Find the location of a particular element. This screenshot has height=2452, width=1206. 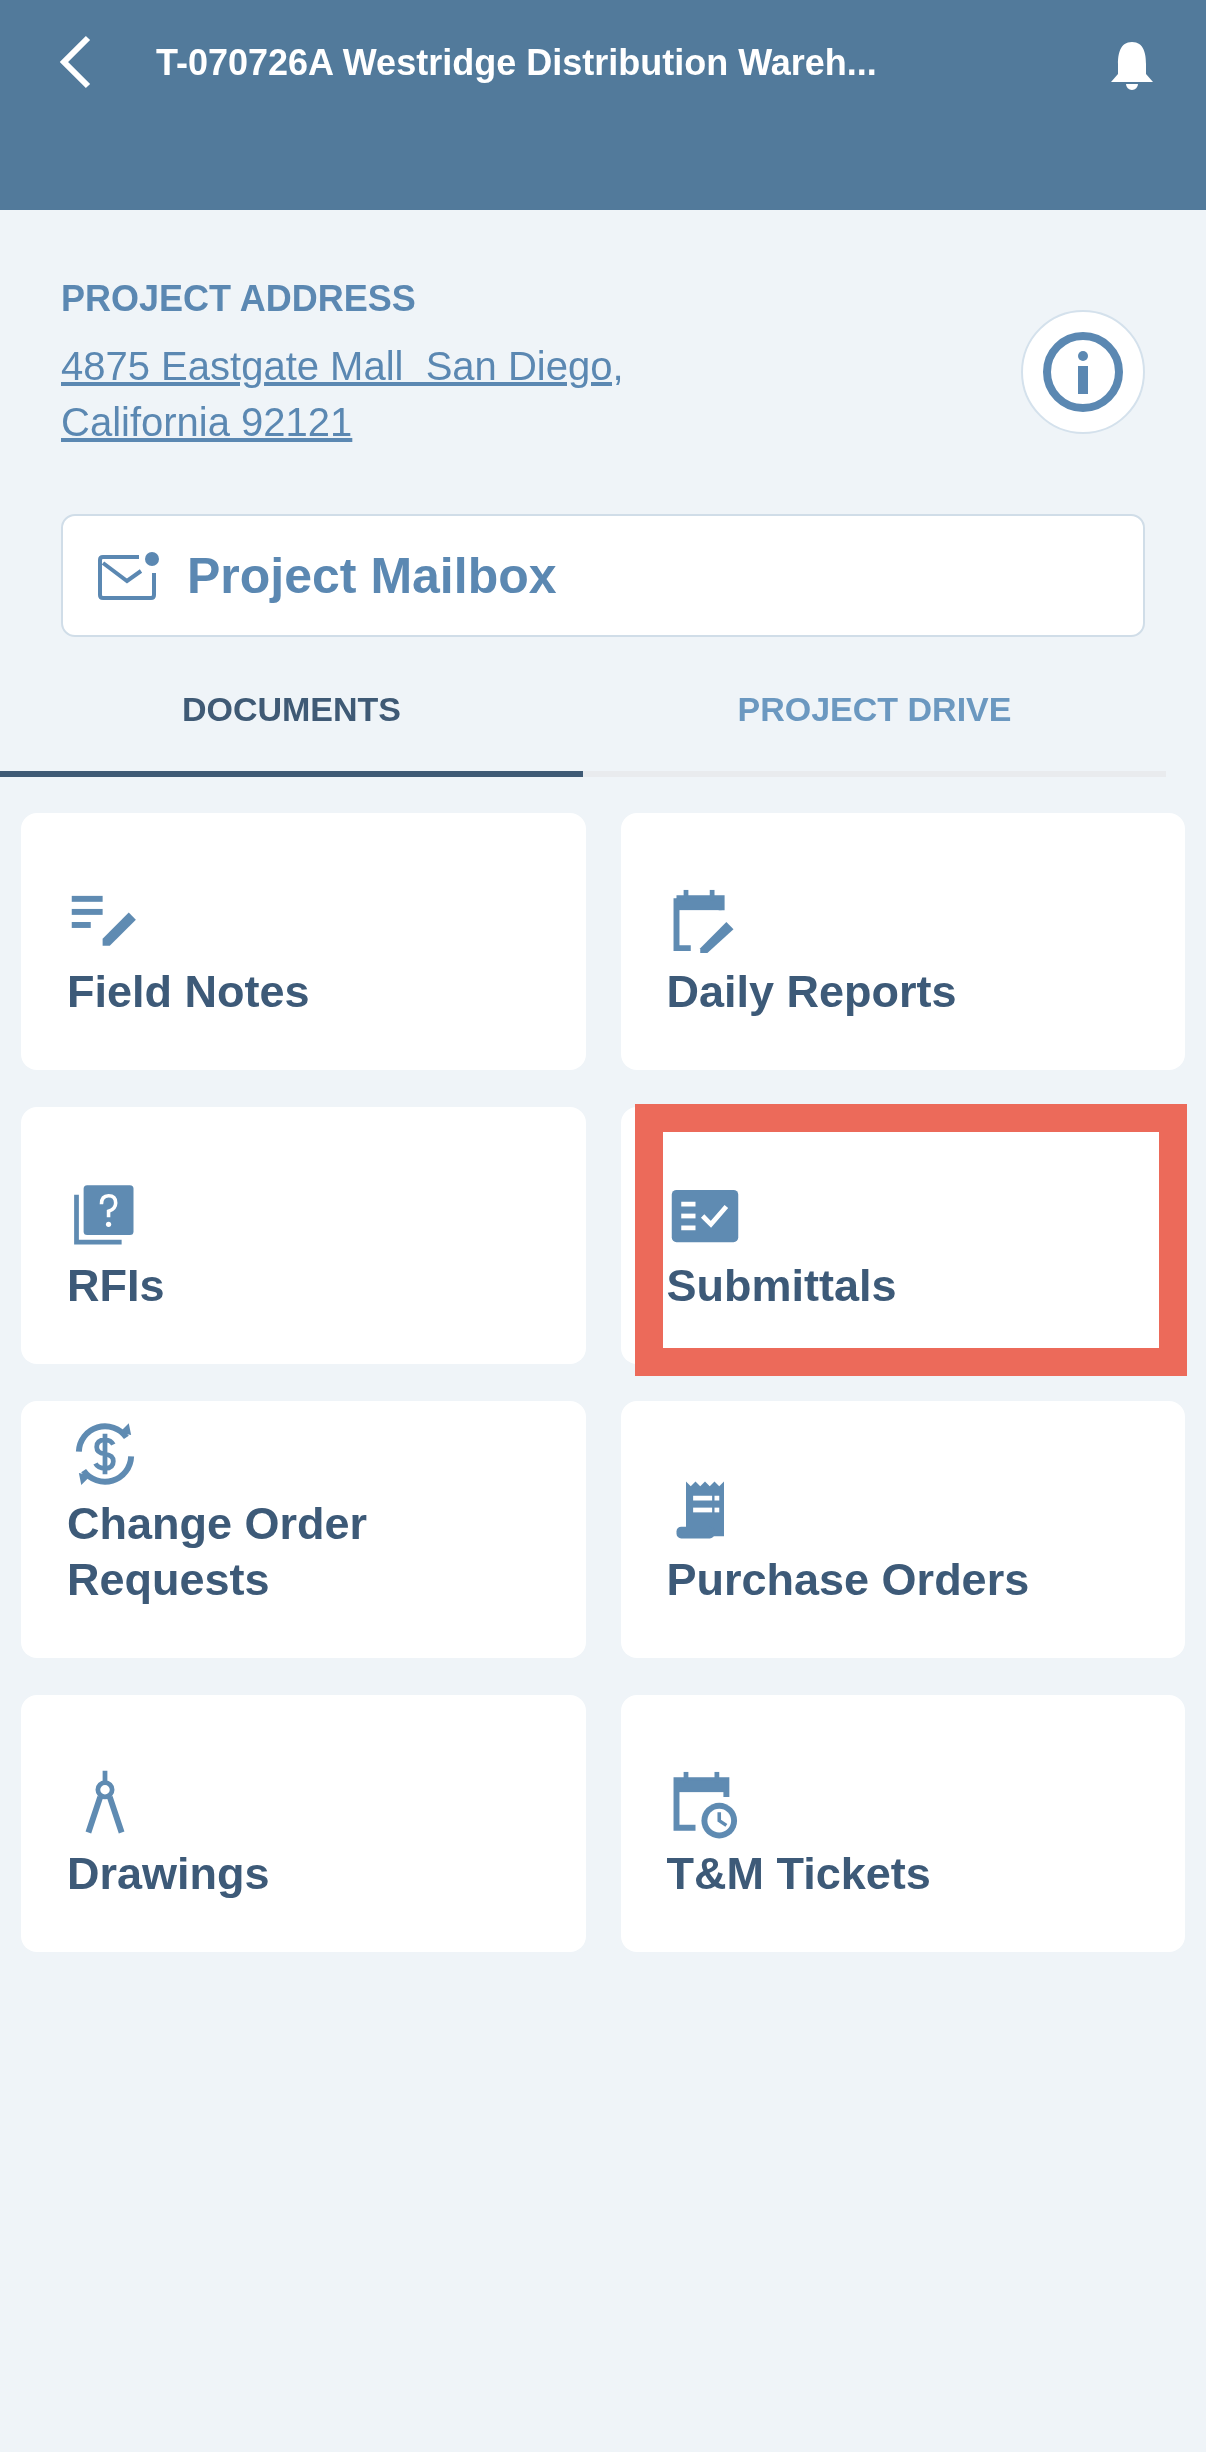

section-label: PROJECT ADDRESS is located at coordinates (239, 299).